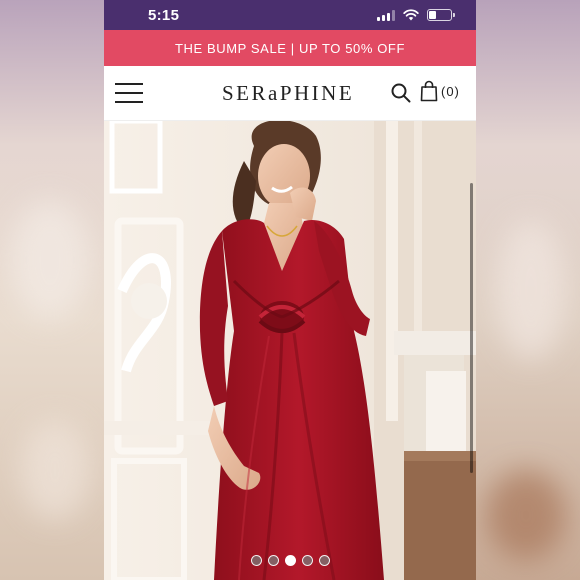  I want to click on page-scrollbar, so click(471, 328).